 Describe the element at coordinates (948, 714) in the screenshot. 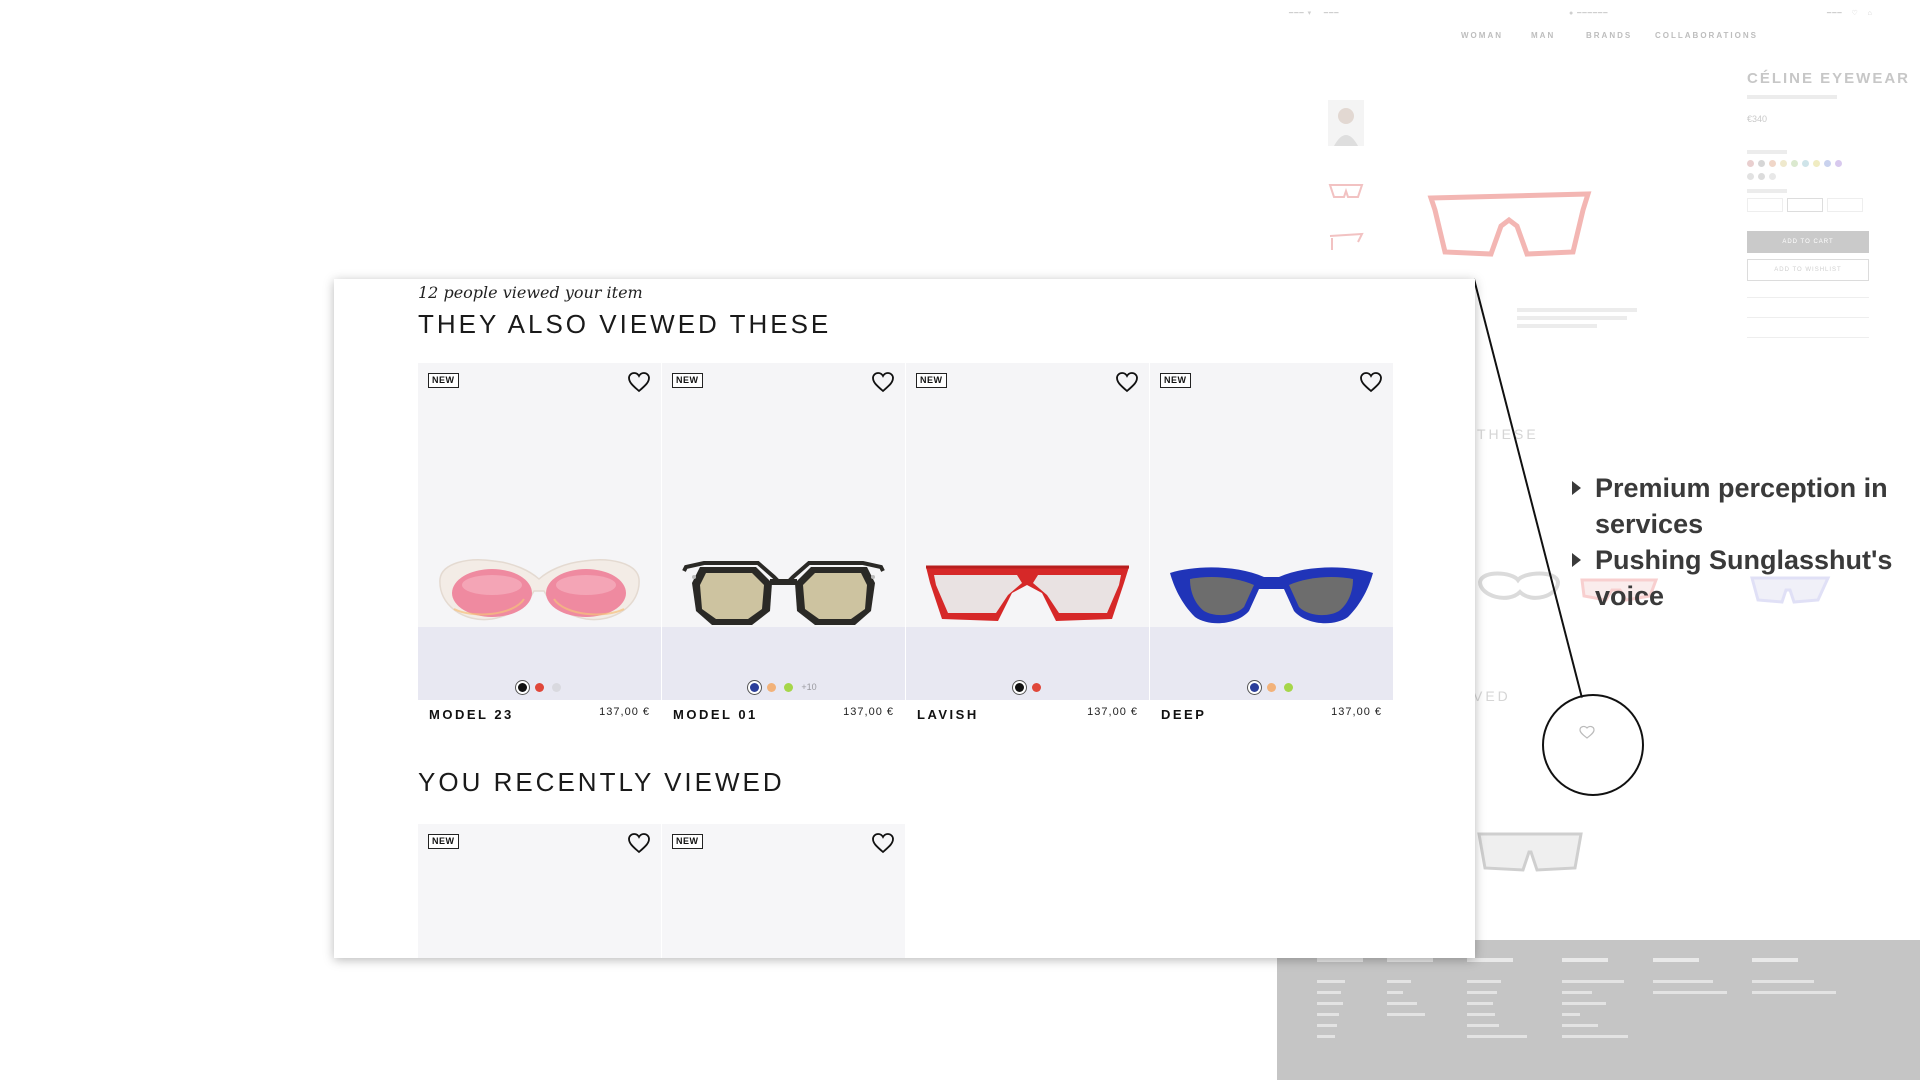

I see `product-name: LAVISH` at that location.